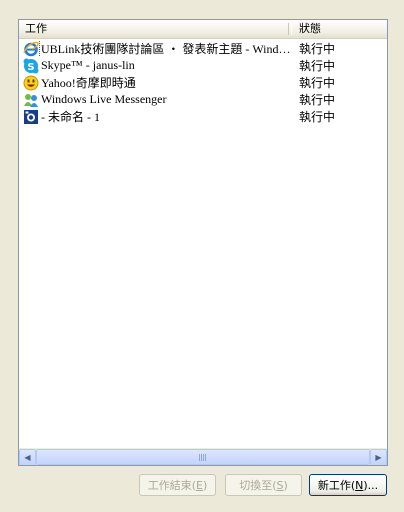  Describe the element at coordinates (339, 29) in the screenshot. I see `column-header-status: 狀態` at that location.